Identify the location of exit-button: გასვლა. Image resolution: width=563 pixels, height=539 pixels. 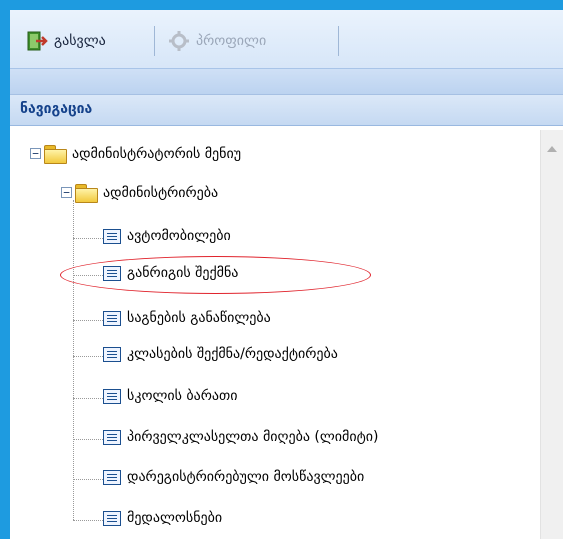
(66, 41).